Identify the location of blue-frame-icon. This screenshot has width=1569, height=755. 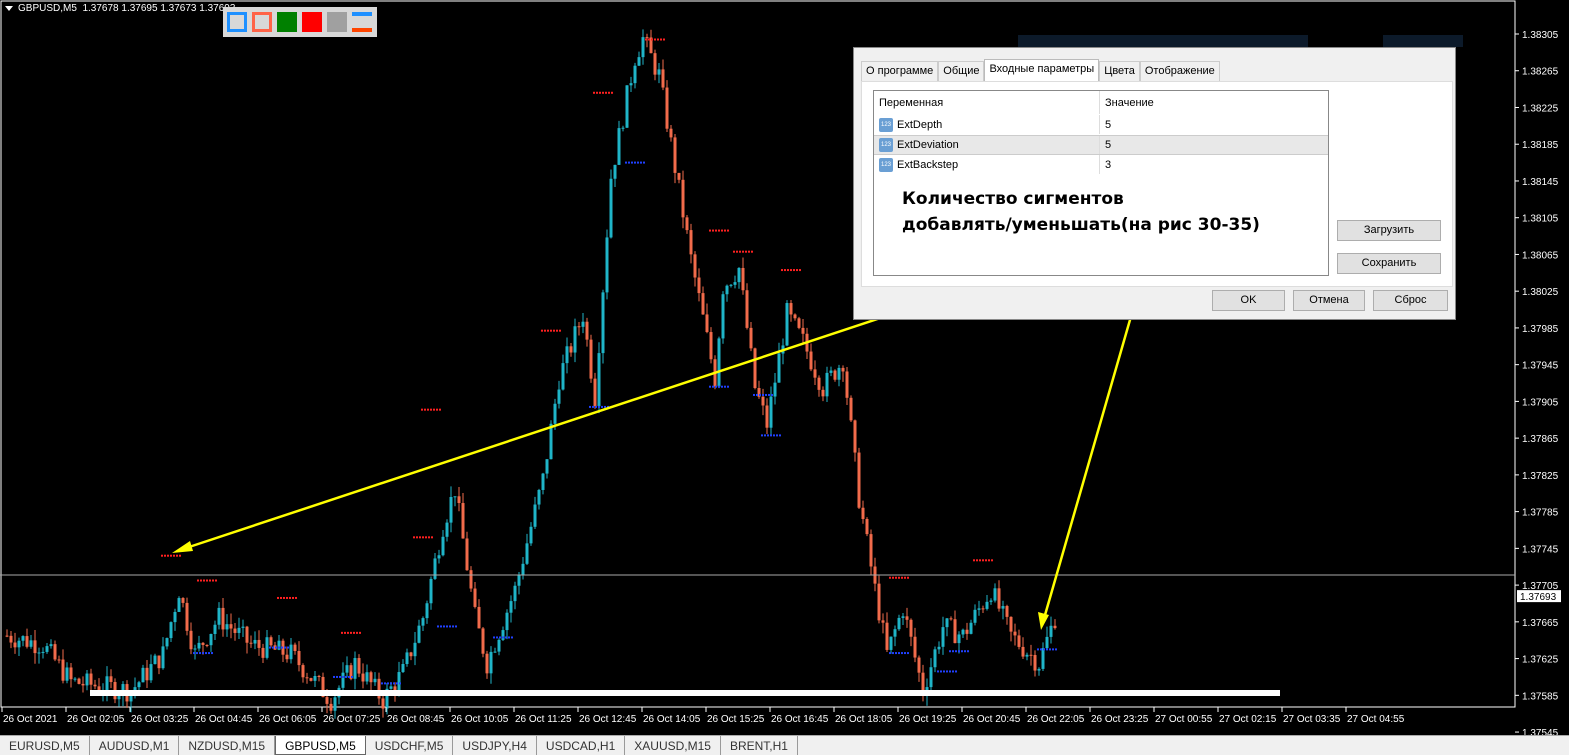
(237, 22).